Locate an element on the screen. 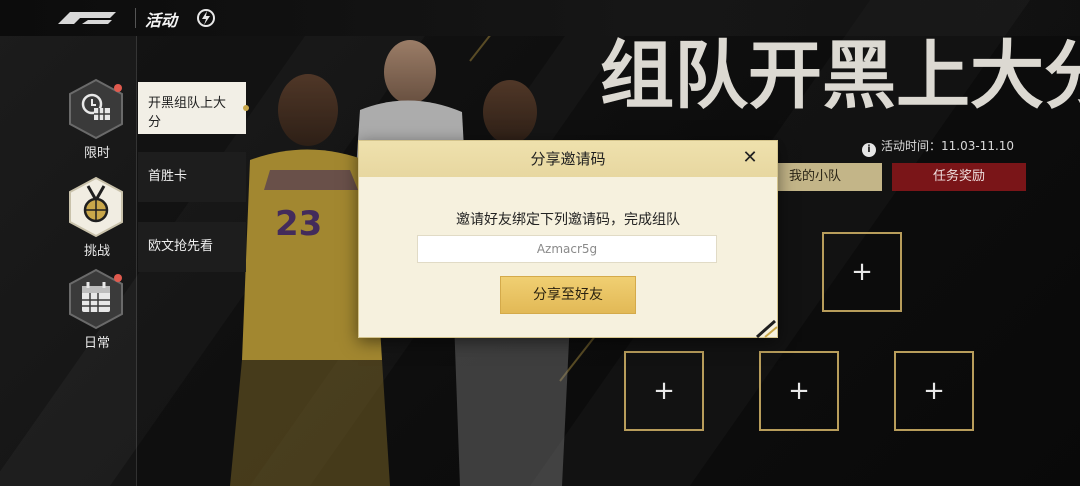  subtab-team-up: 开黑组队上大分 is located at coordinates (193, 108).